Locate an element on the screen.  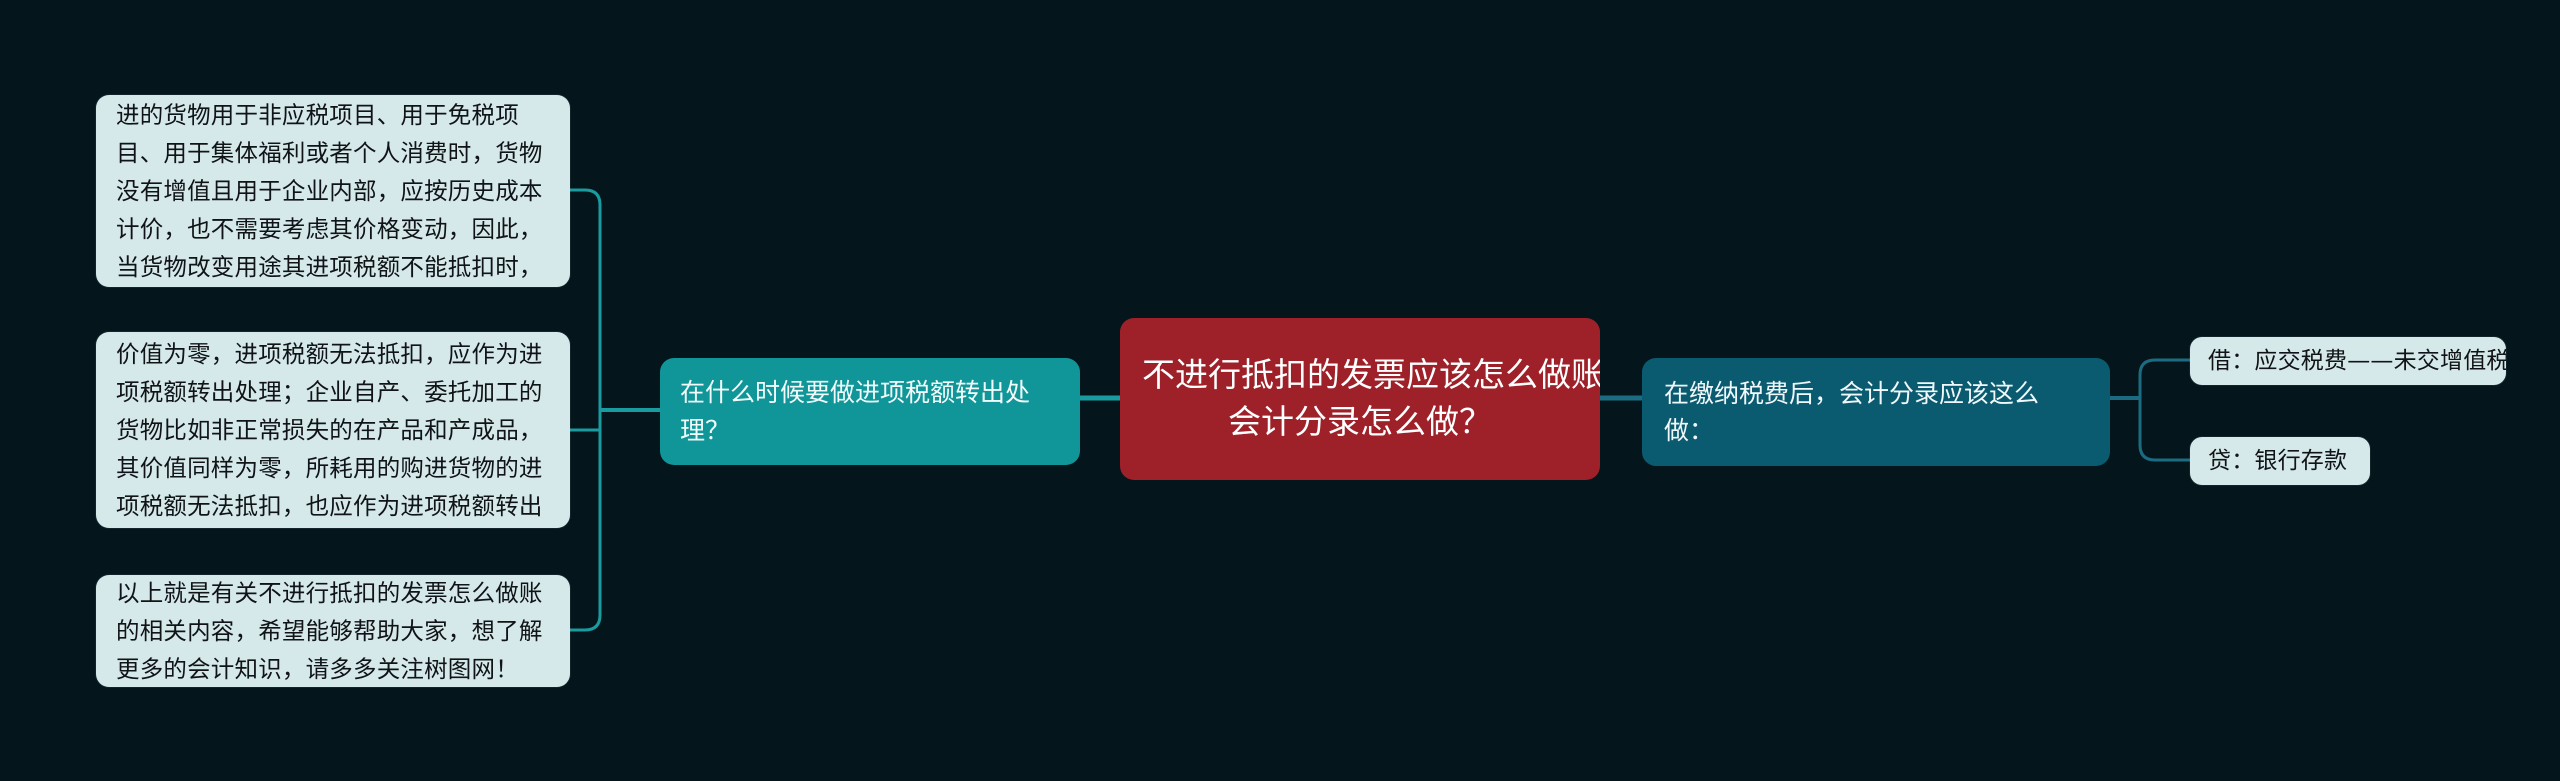
root-node: 不进行抵扣的发票应该怎么做账？会计分录怎么做？ is located at coordinates (1360, 399).